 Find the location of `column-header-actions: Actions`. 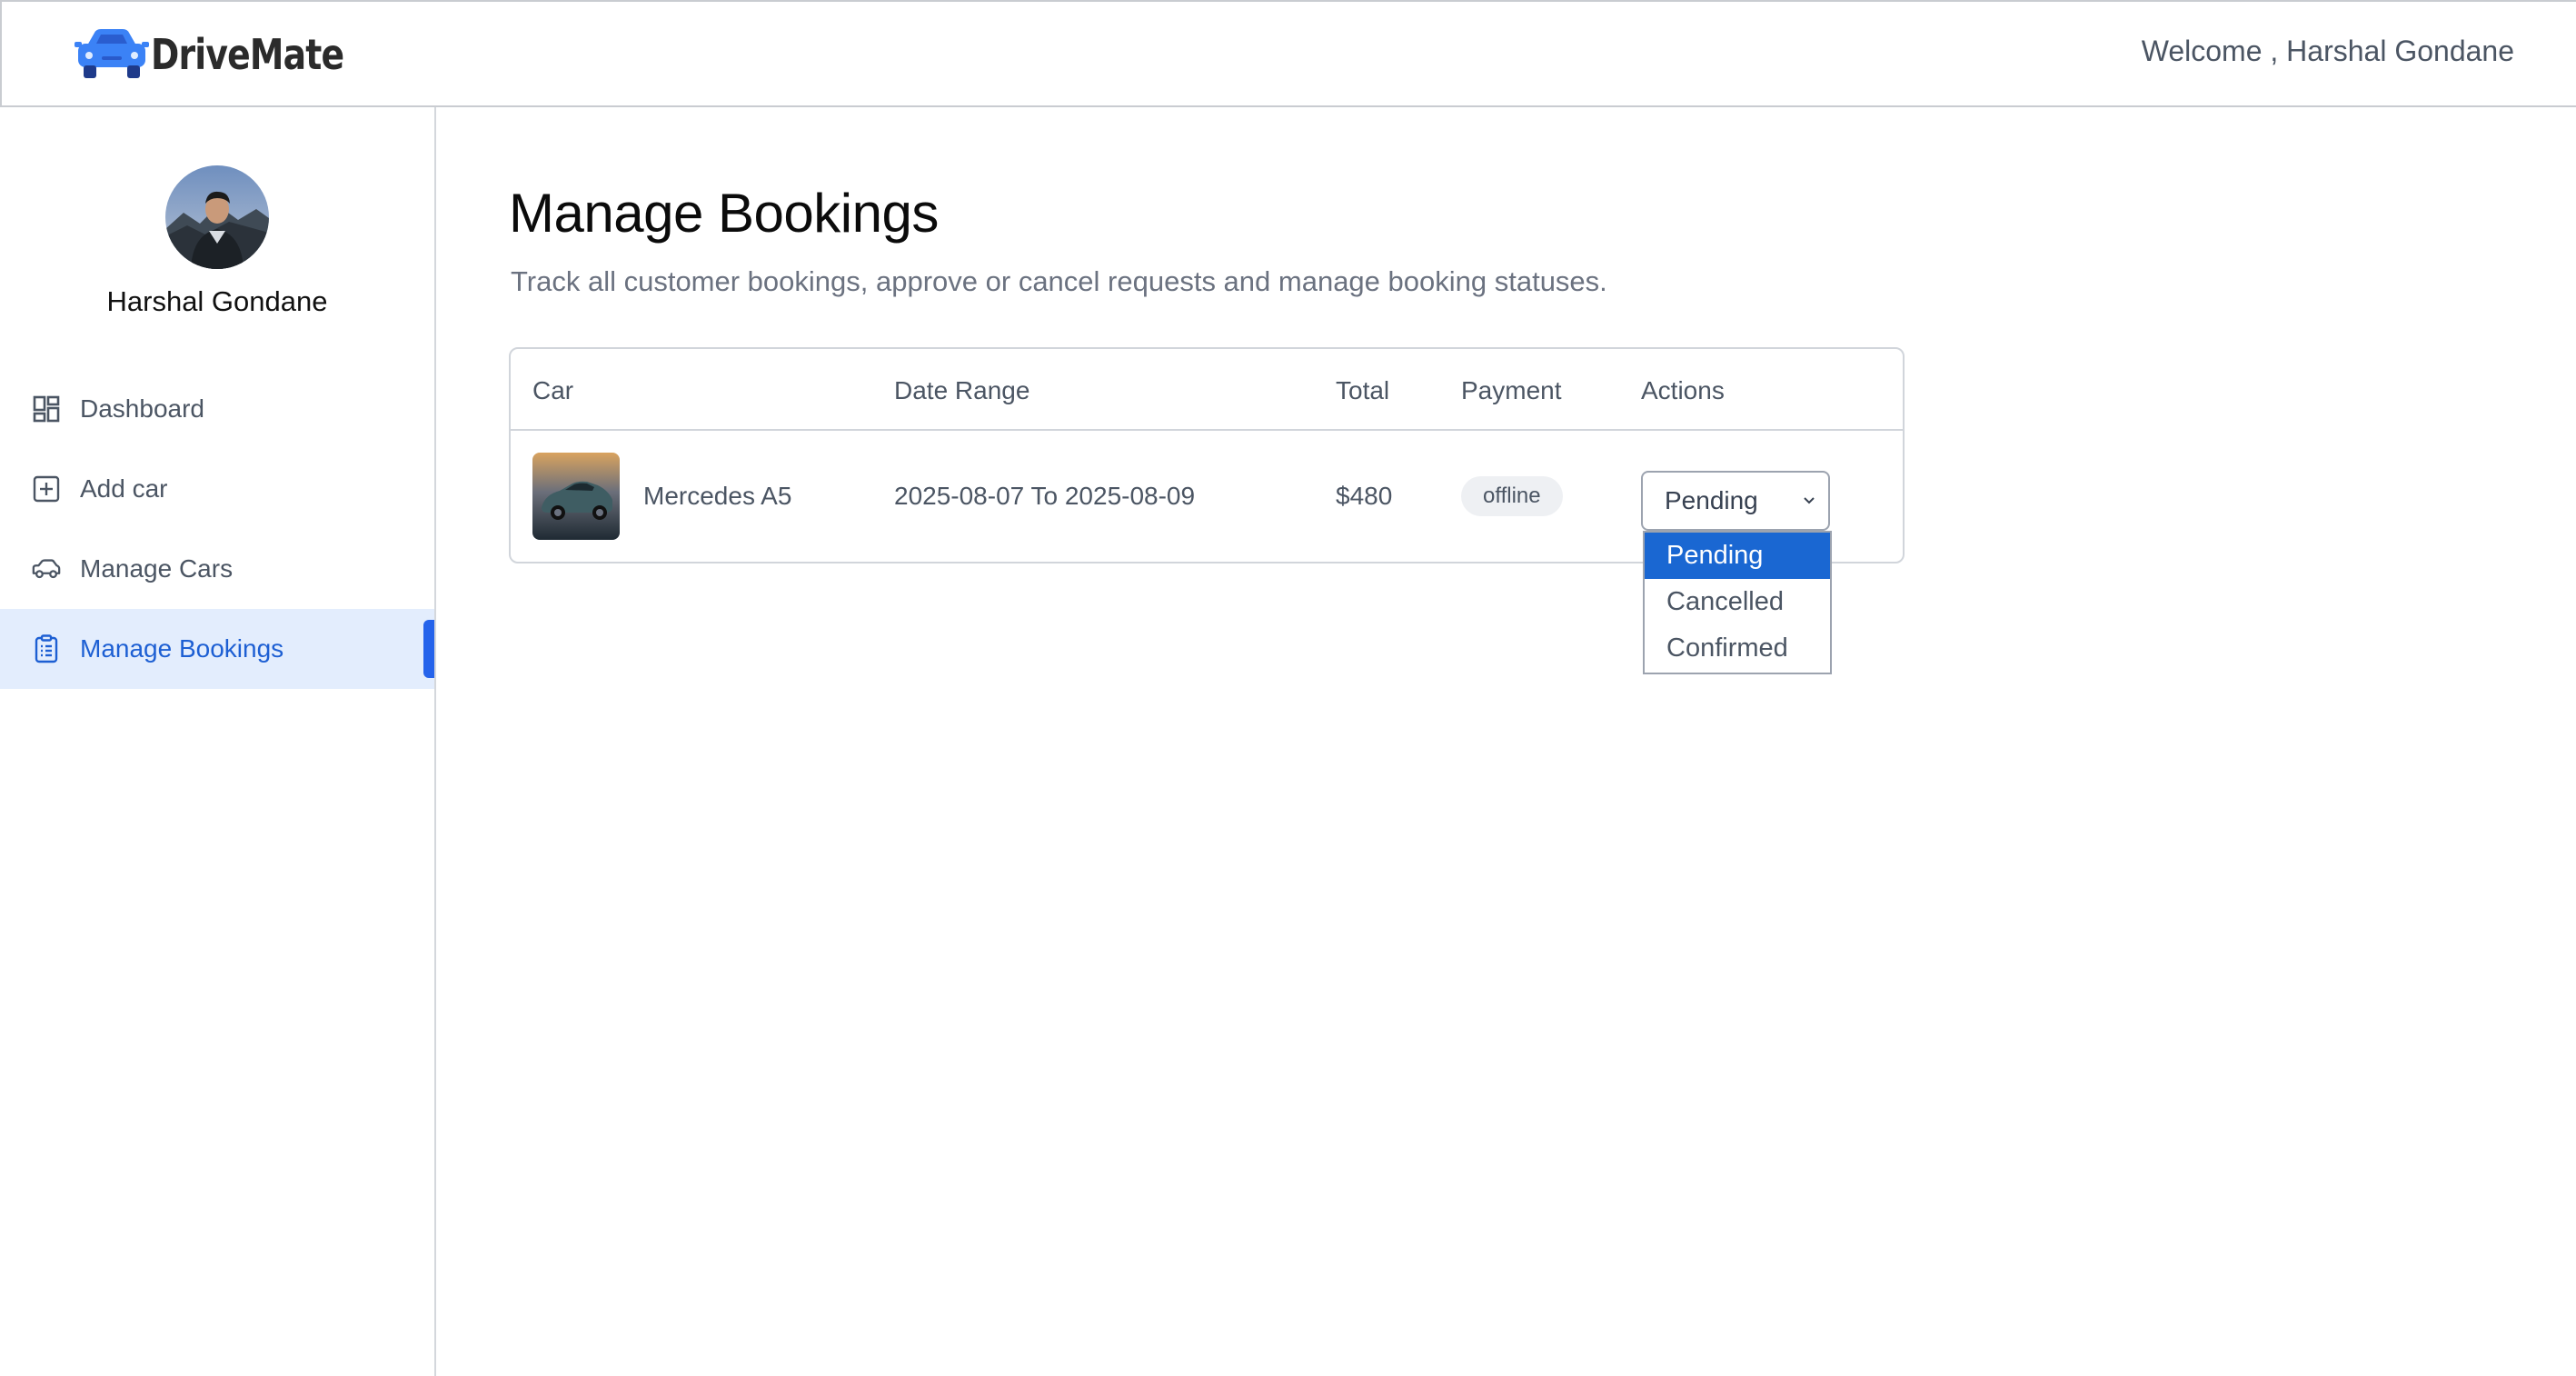

column-header-actions: Actions is located at coordinates (1683, 390).